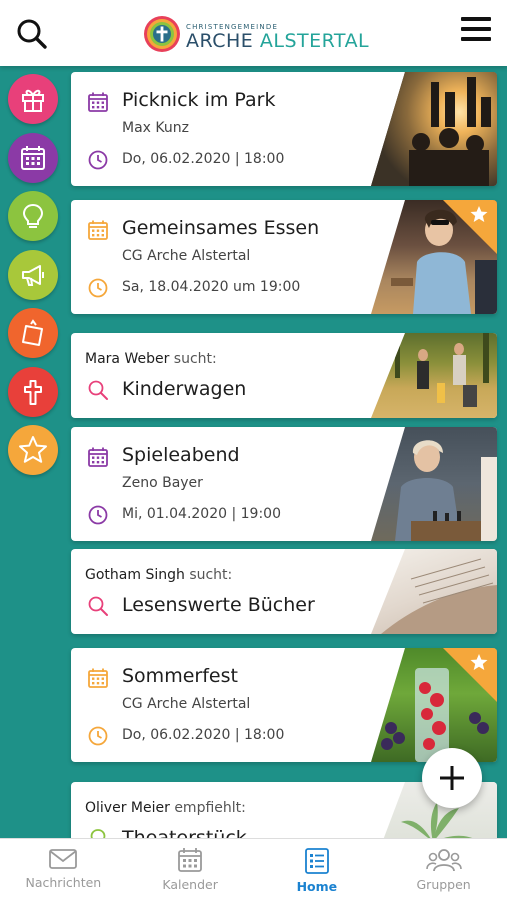 This screenshot has width=507, height=900. Describe the element at coordinates (316, 861) in the screenshot. I see `home-list-icon` at that location.